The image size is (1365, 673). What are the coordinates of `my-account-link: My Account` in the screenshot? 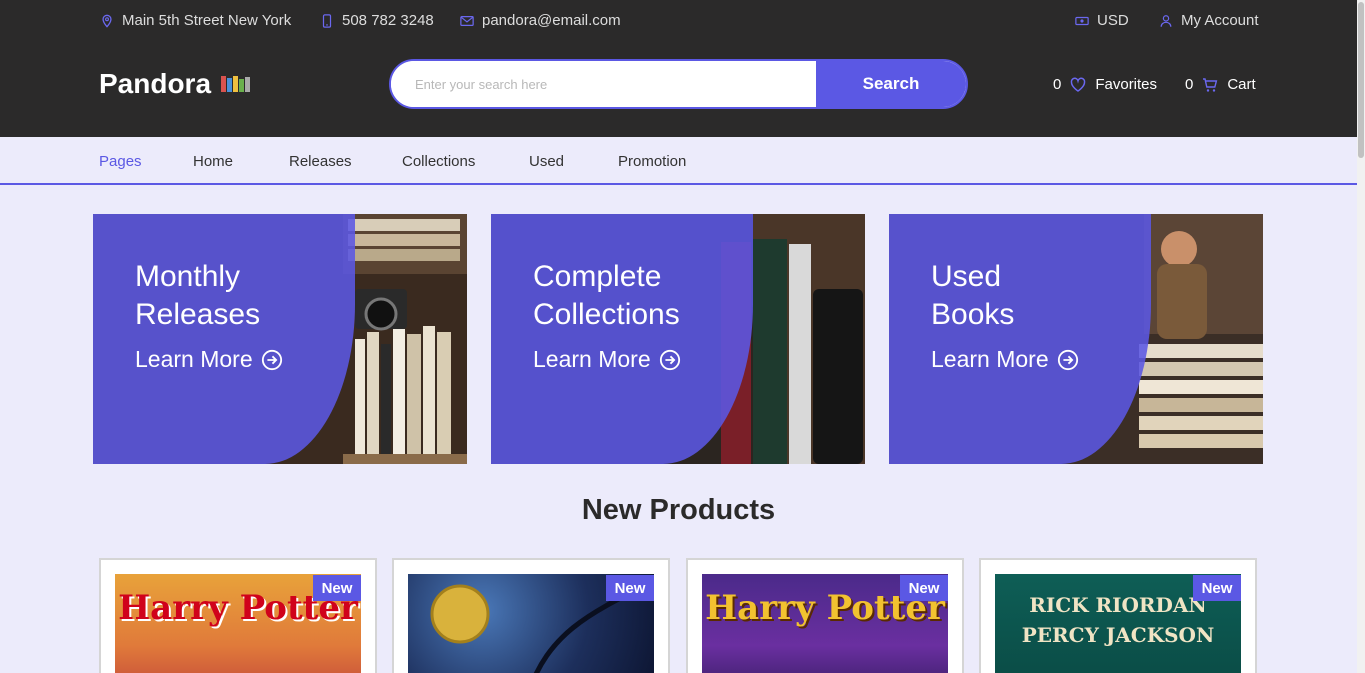 It's located at (1209, 20).